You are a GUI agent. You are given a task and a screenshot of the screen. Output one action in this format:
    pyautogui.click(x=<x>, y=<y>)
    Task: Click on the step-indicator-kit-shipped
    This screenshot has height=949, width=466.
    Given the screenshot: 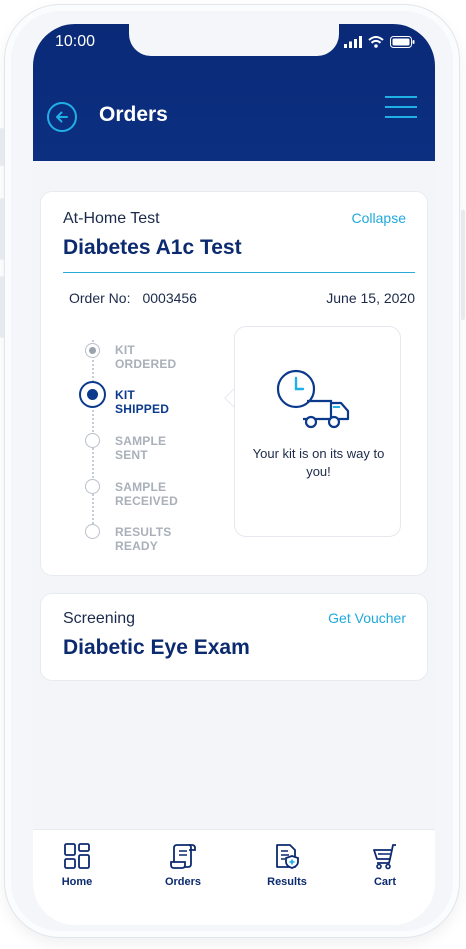 What is the action you would take?
    pyautogui.click(x=92, y=394)
    